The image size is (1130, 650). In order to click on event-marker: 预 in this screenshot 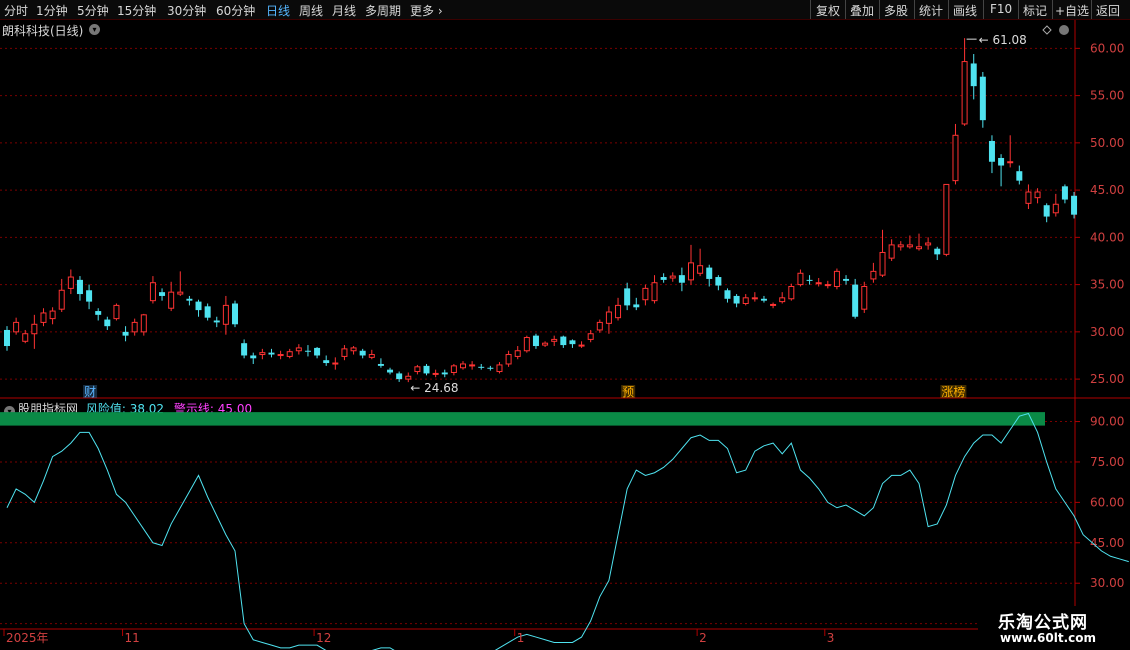, I will do `click(628, 392)`.